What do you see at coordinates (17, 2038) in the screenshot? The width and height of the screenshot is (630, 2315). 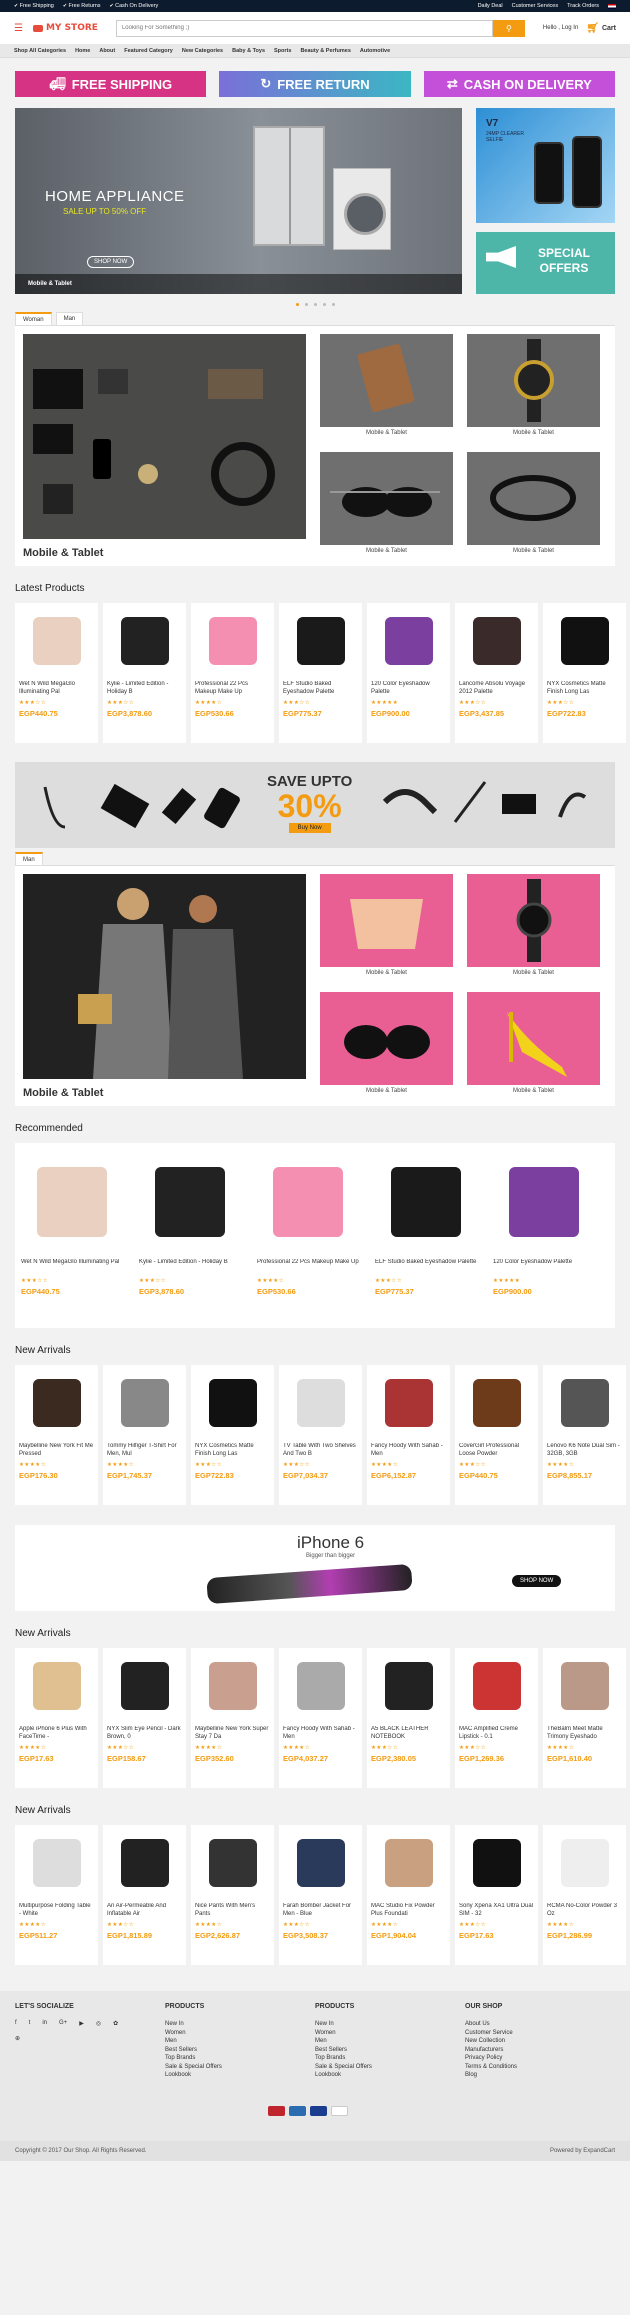 I see `social-icon: ⊕` at bounding box center [17, 2038].